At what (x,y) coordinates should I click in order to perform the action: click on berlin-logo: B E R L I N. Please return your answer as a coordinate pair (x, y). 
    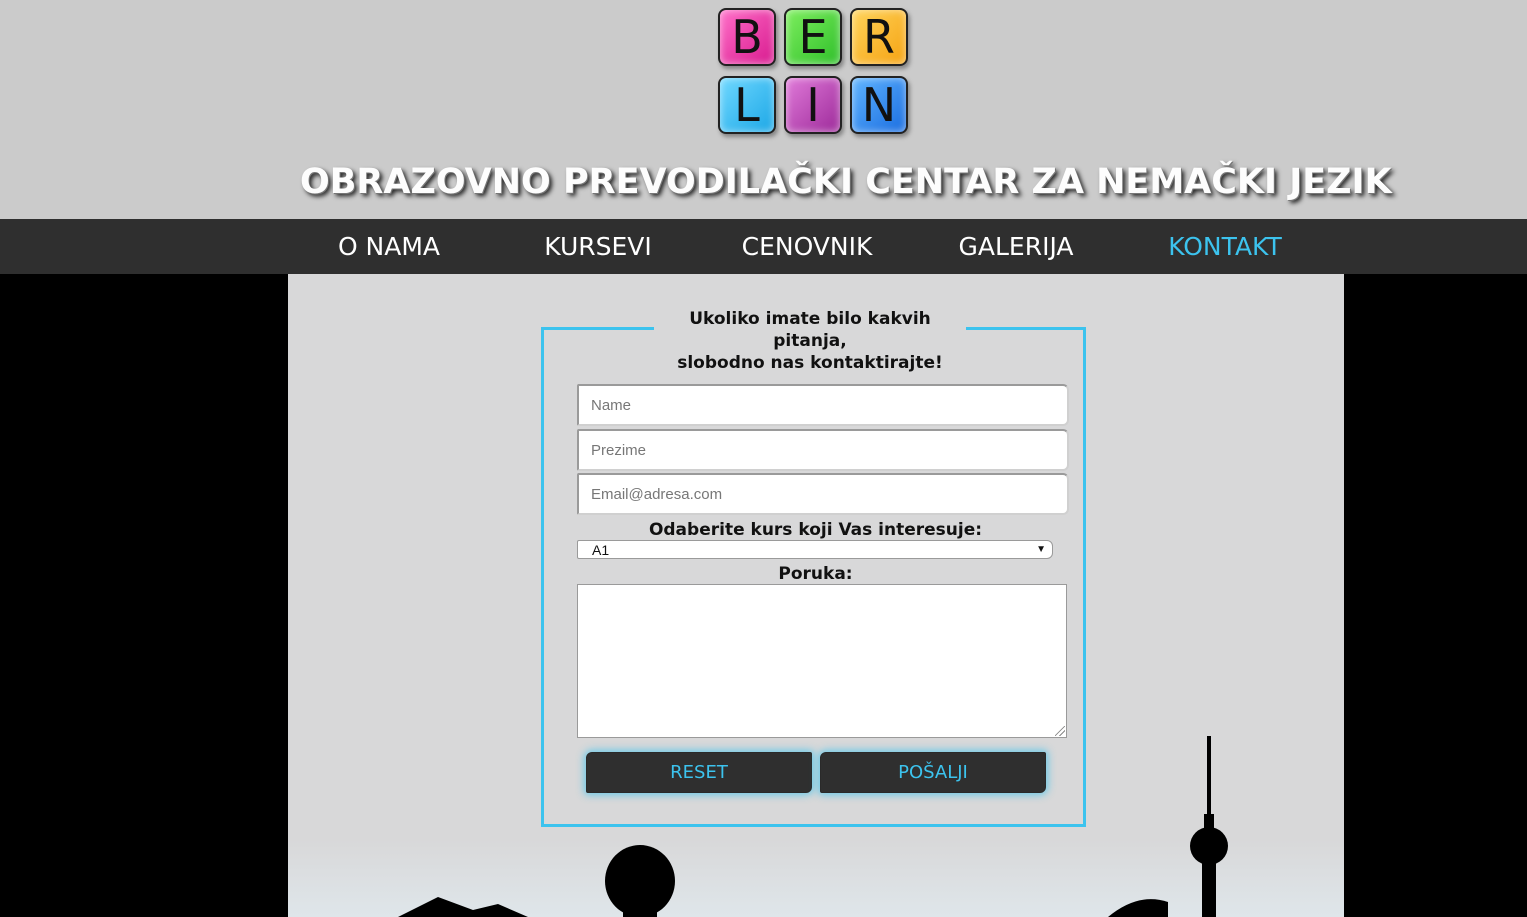
    Looking at the image, I should click on (816, 73).